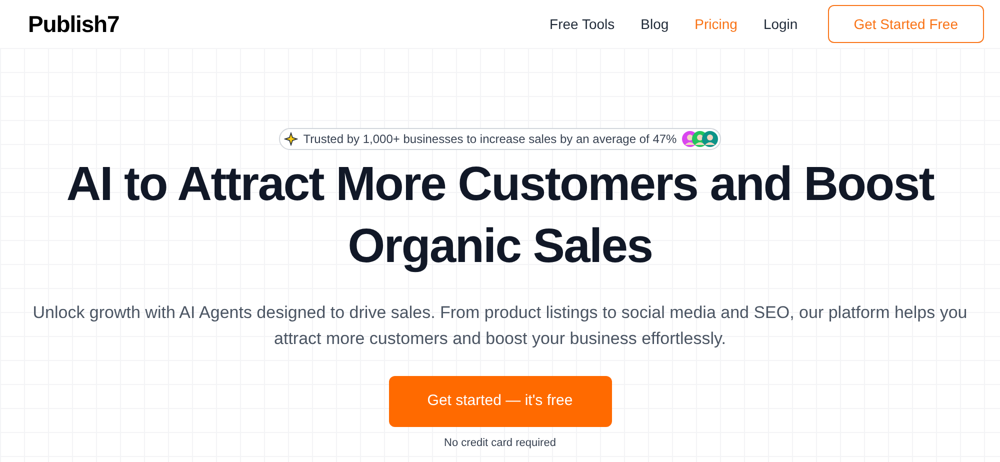 Image resolution: width=1000 pixels, height=462 pixels. I want to click on nav-link: Free Tools, so click(582, 24).